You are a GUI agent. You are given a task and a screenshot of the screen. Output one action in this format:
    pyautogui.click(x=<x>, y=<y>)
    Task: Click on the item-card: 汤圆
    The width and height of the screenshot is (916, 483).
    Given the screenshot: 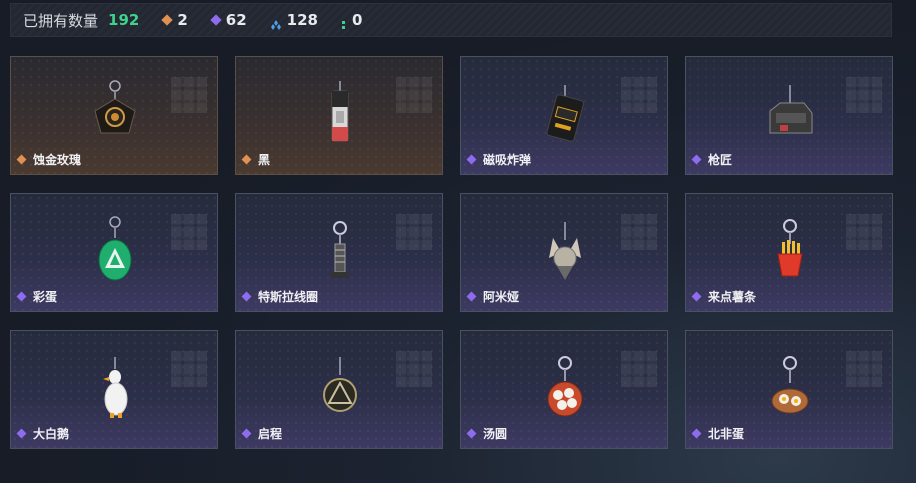 What is the action you would take?
    pyautogui.click(x=564, y=389)
    